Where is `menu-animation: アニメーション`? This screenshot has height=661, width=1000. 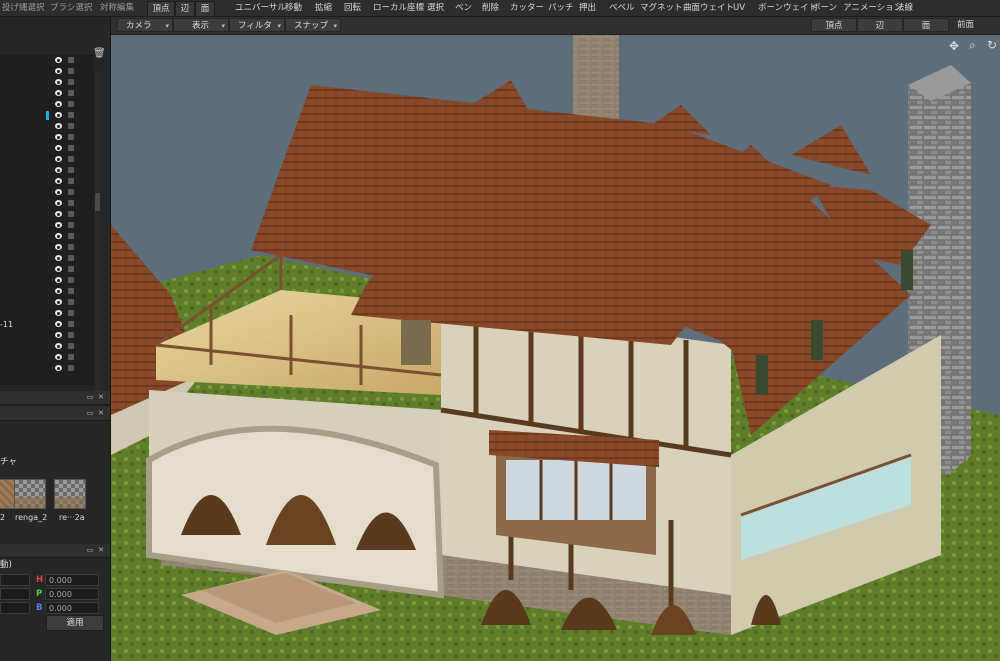
menu-animation: アニメーション is located at coordinates (872, 8).